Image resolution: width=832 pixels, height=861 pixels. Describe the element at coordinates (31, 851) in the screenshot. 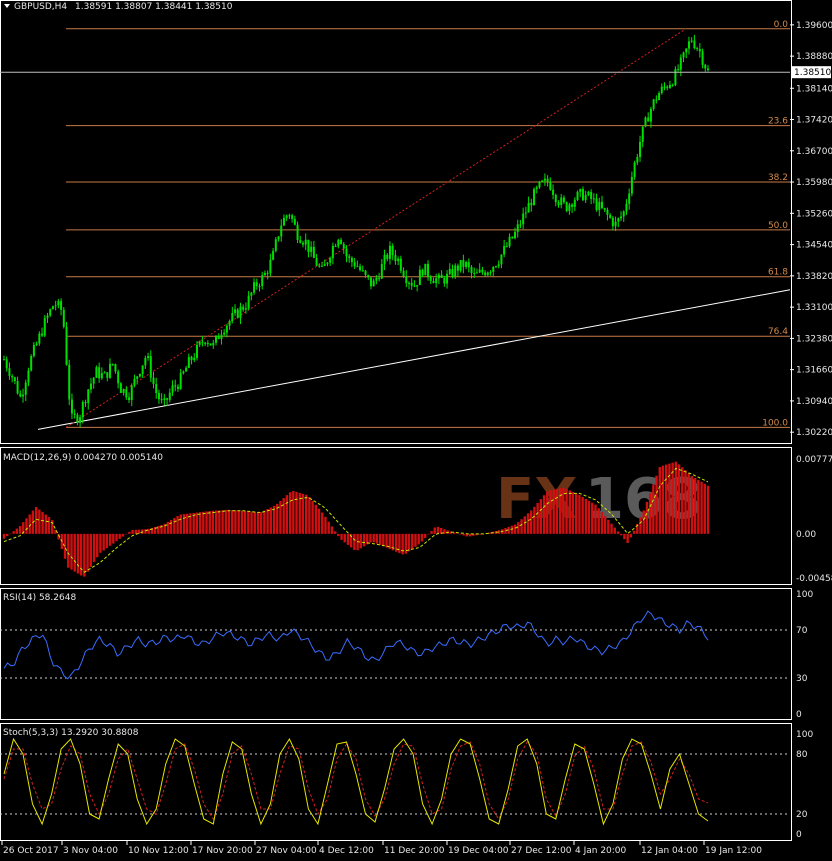

I see `time-tick-label: 26 Oct 2017` at that location.